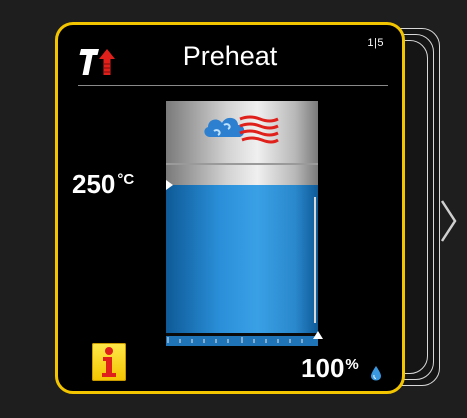 The width and height of the screenshot is (467, 418). Describe the element at coordinates (126, 179) in the screenshot. I see `temperature-unit: °C` at that location.